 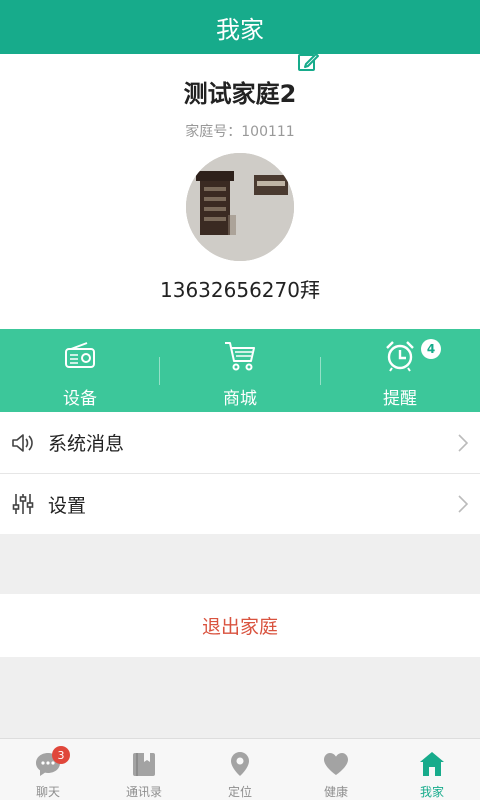 I want to click on family-id-value: 100111, so click(x=268, y=132).